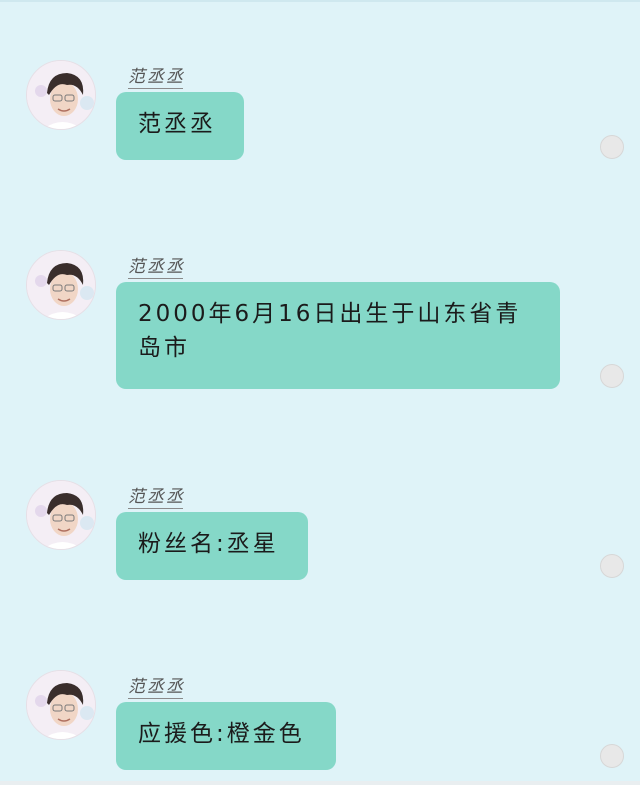  I want to click on message-bubble: 范丞丞, so click(180, 126).